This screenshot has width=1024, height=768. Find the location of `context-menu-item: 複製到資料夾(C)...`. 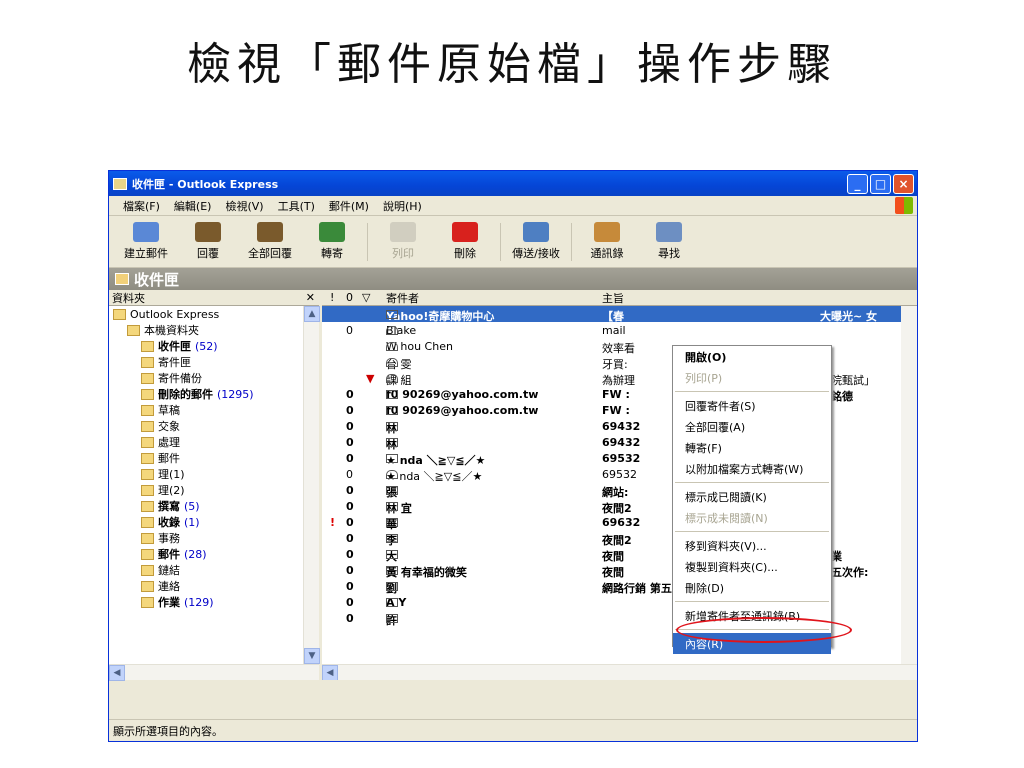

context-menu-item: 複製到資料夾(C)... is located at coordinates (752, 566).